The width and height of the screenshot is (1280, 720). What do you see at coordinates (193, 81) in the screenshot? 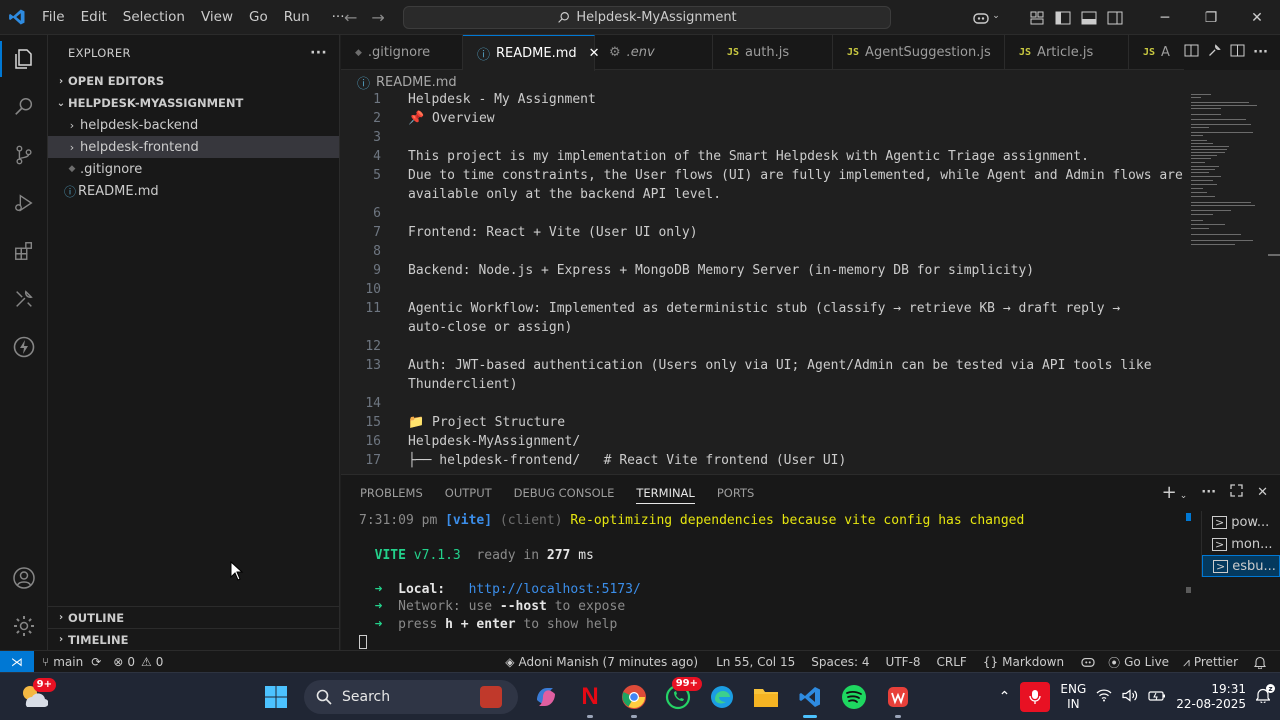
I see `open-editors-section: › OPEN EDITORS` at bounding box center [193, 81].